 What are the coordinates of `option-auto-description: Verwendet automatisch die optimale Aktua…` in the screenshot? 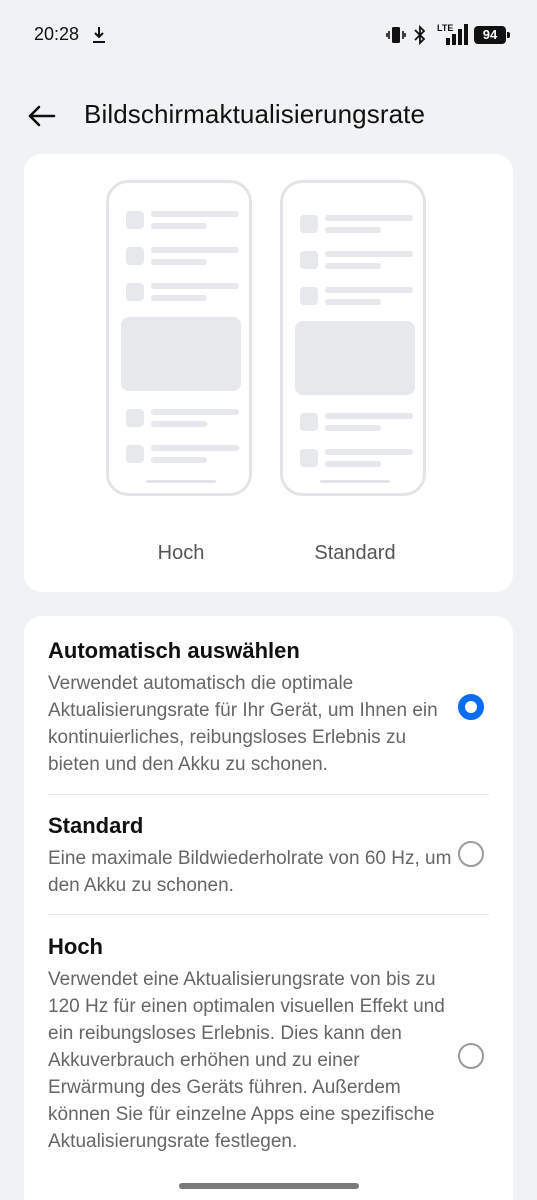 It's located at (243, 724).